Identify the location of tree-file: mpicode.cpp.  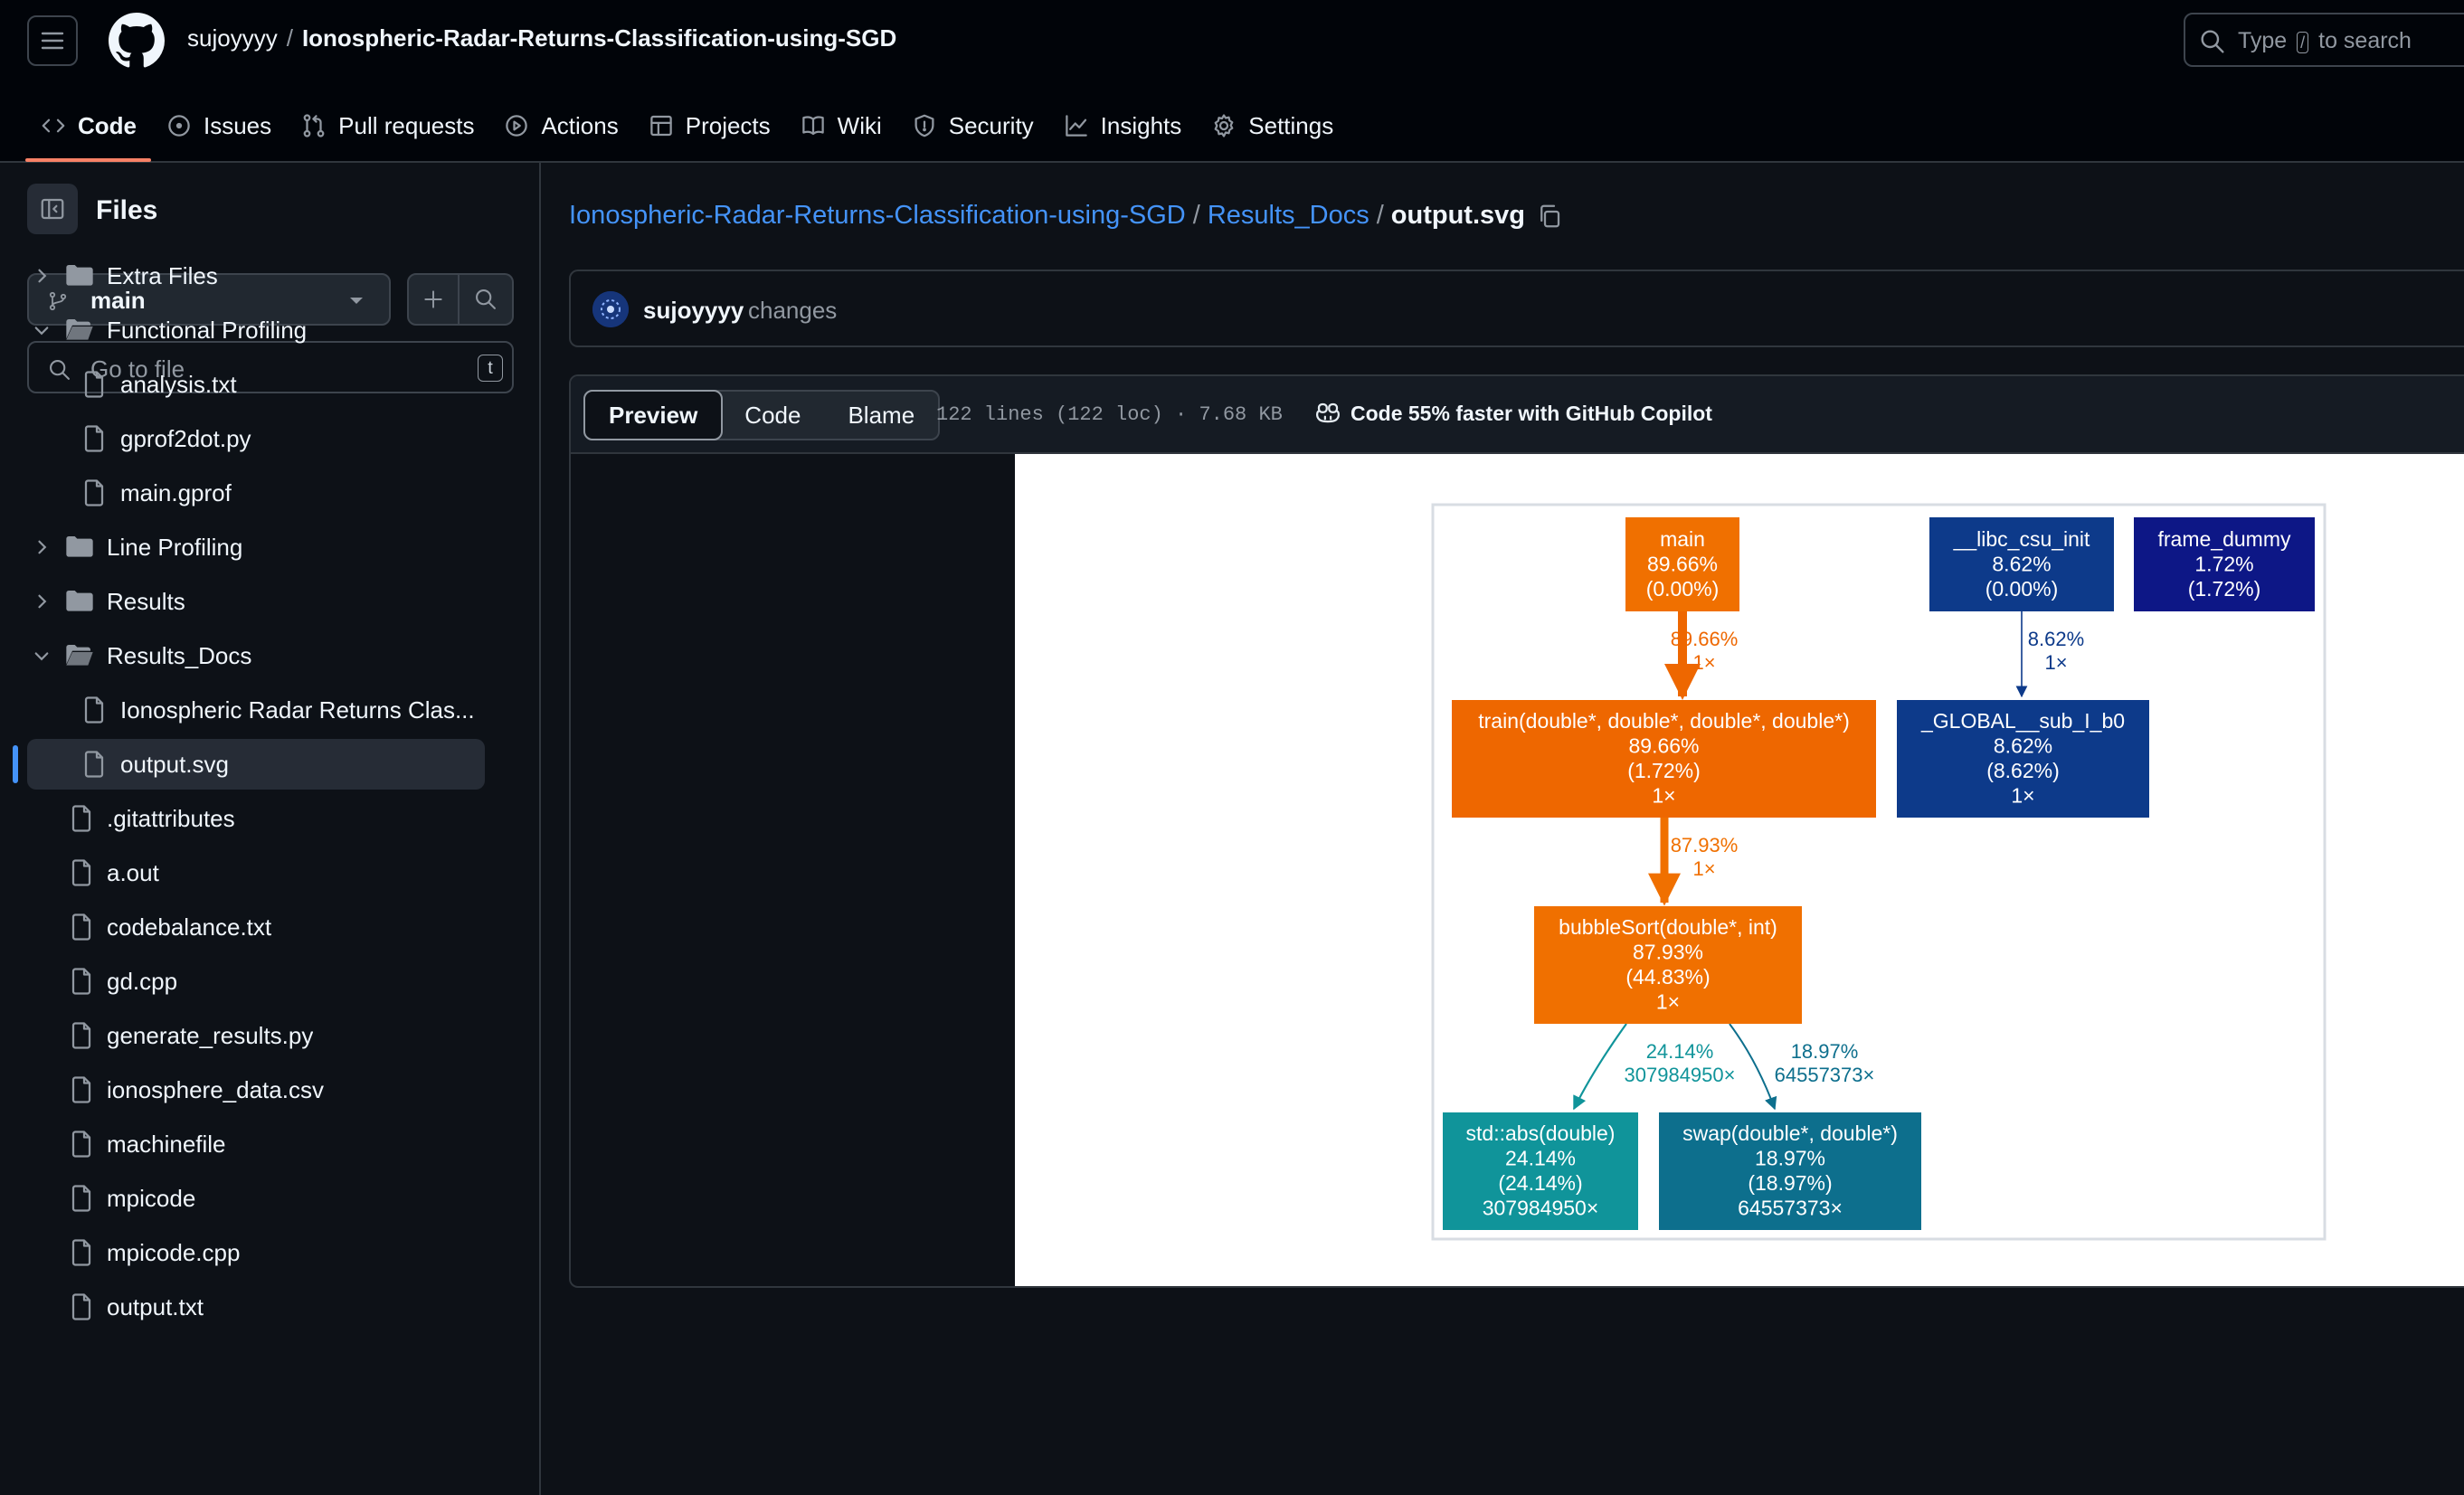
(256, 1253).